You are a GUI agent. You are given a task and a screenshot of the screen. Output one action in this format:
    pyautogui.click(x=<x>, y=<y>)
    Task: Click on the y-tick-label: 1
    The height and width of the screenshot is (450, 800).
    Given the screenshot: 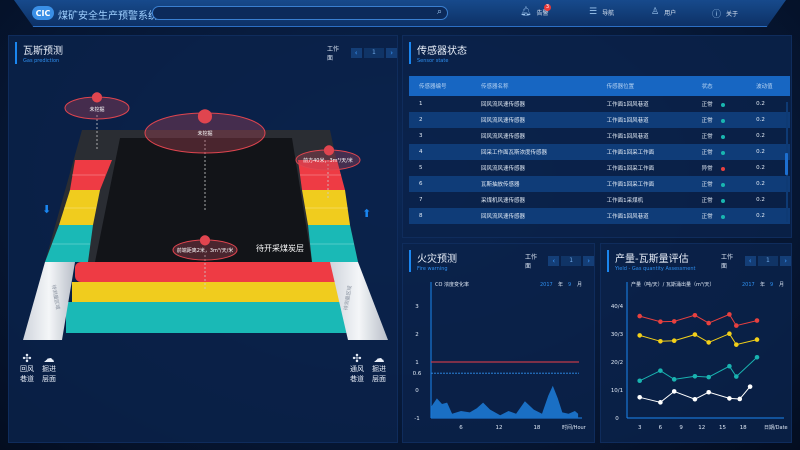 What is the action you would take?
    pyautogui.click(x=417, y=363)
    